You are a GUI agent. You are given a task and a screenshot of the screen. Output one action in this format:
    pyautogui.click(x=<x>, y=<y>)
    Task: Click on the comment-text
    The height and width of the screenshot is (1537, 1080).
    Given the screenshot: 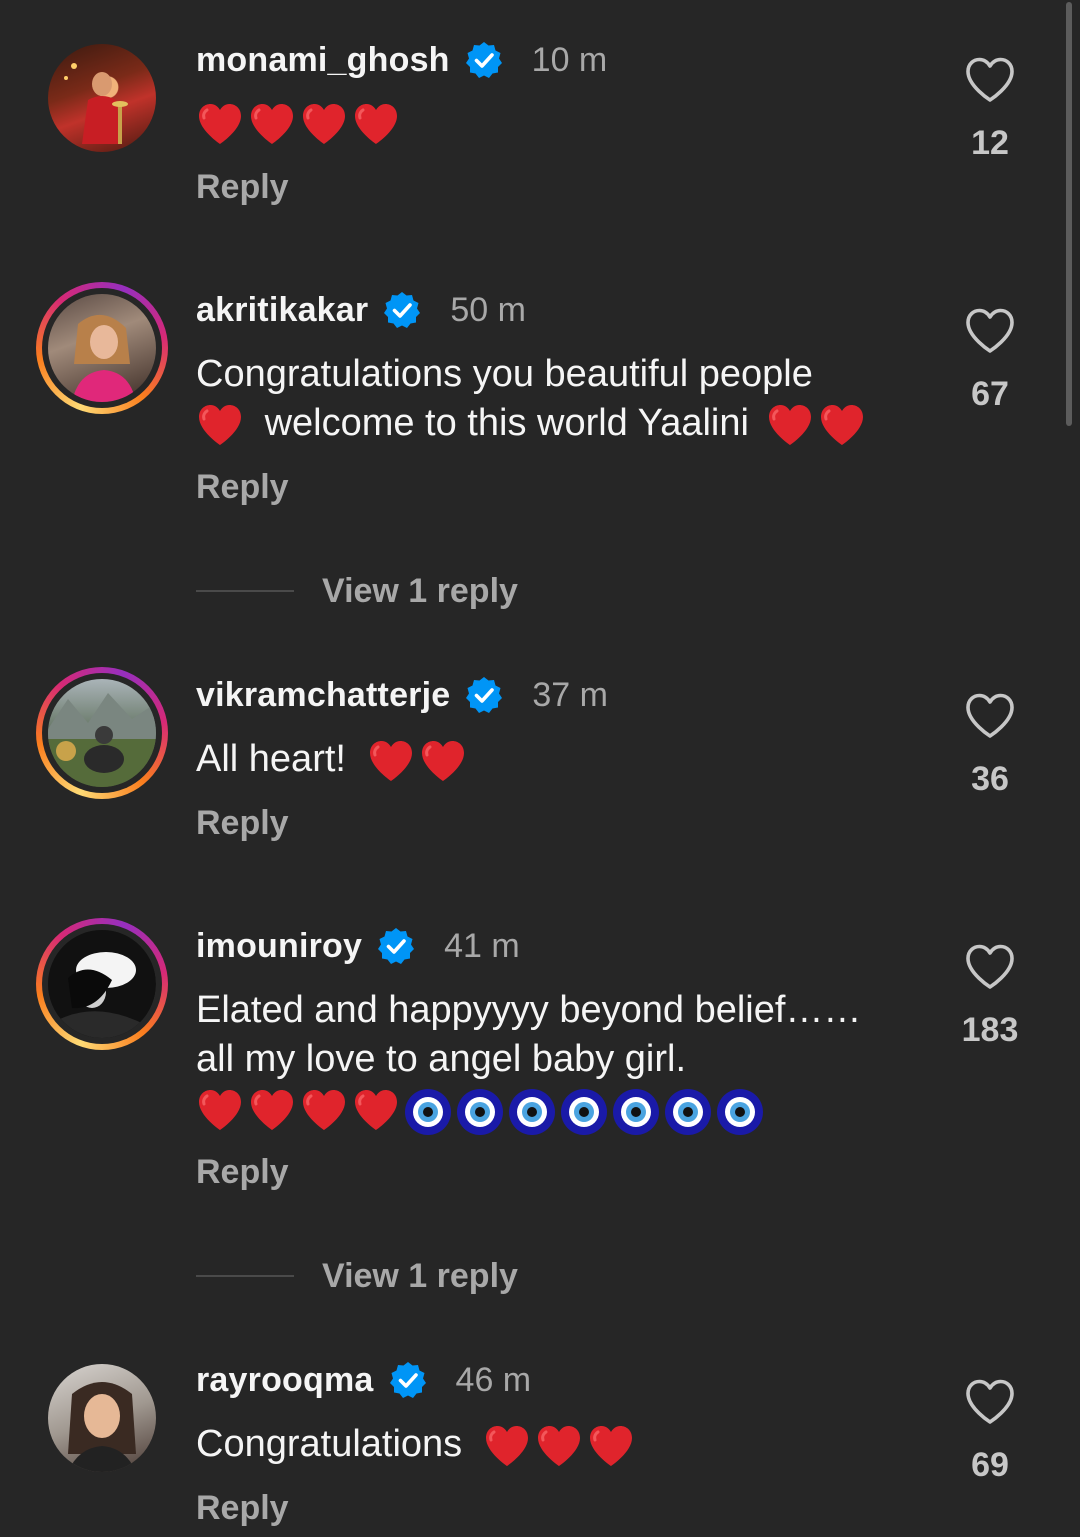 What is the action you would take?
    pyautogui.click(x=561, y=122)
    